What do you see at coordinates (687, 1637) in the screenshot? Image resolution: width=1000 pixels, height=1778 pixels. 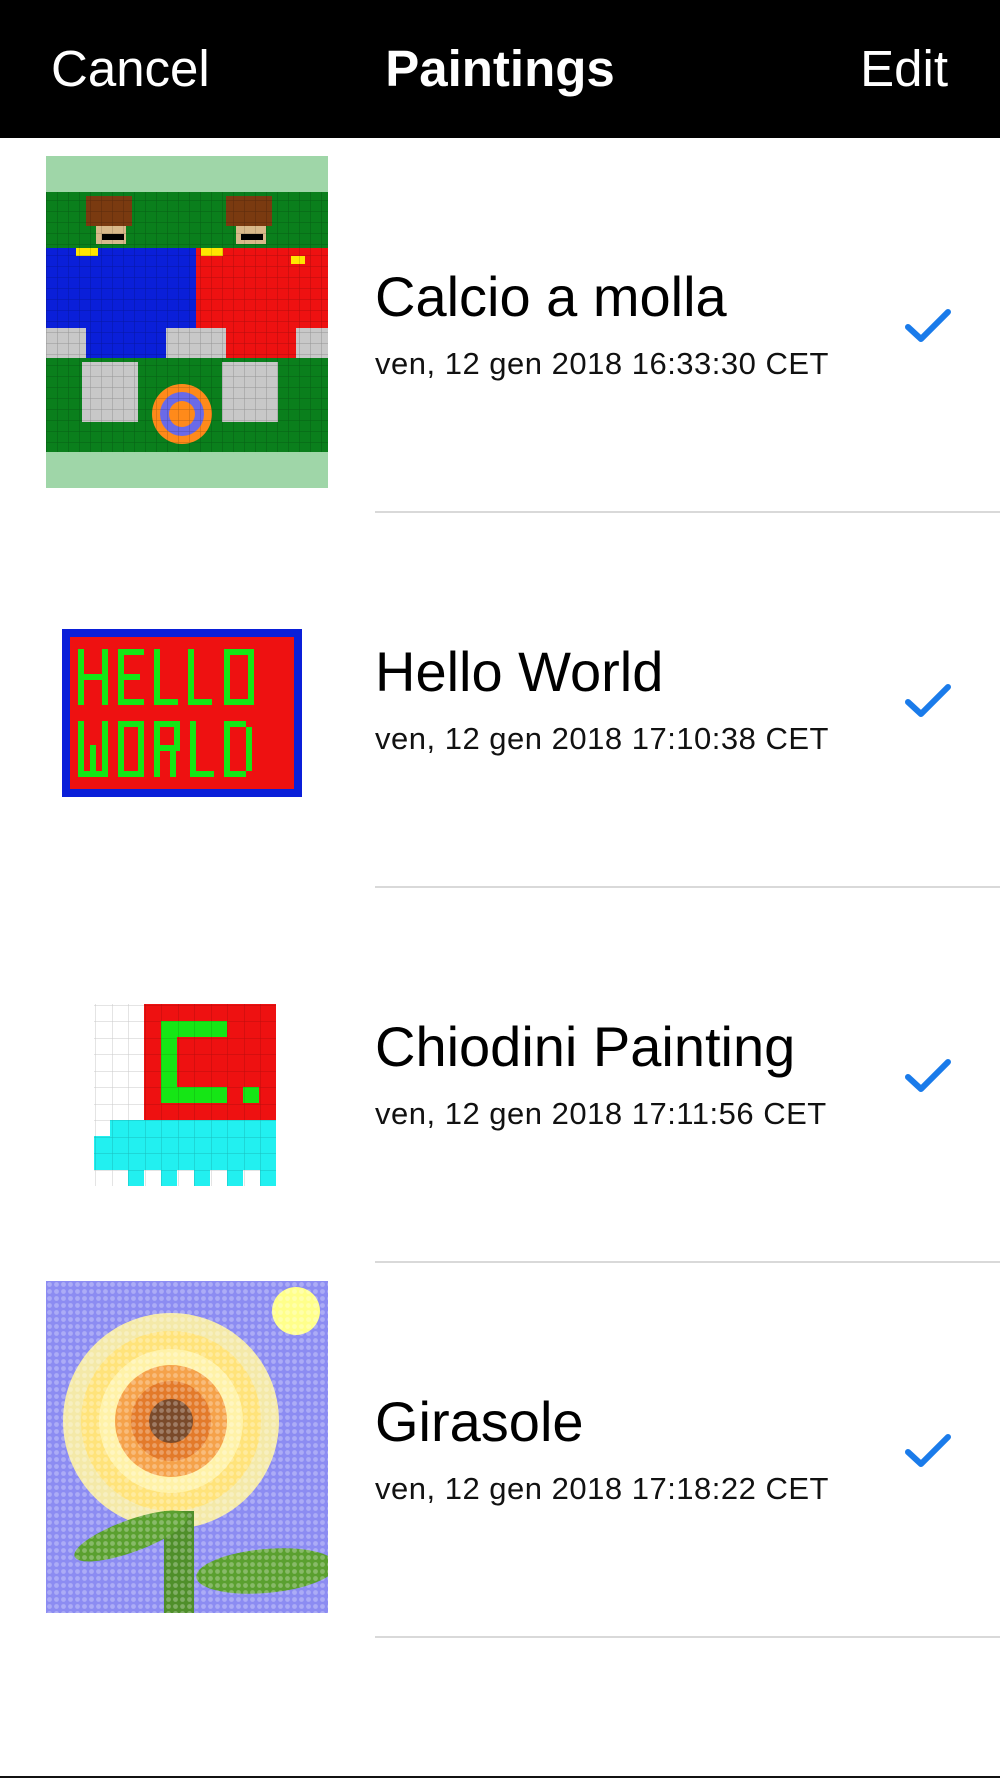 I see `row-separator` at bounding box center [687, 1637].